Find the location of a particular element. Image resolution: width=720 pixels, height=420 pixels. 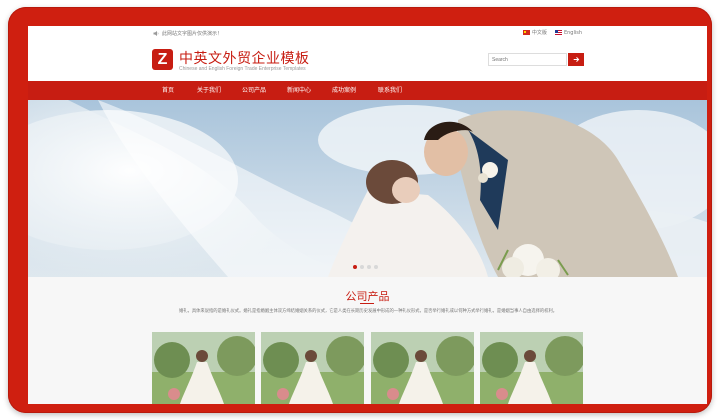

nav-item-about: 关于我们 is located at coordinates (209, 90).